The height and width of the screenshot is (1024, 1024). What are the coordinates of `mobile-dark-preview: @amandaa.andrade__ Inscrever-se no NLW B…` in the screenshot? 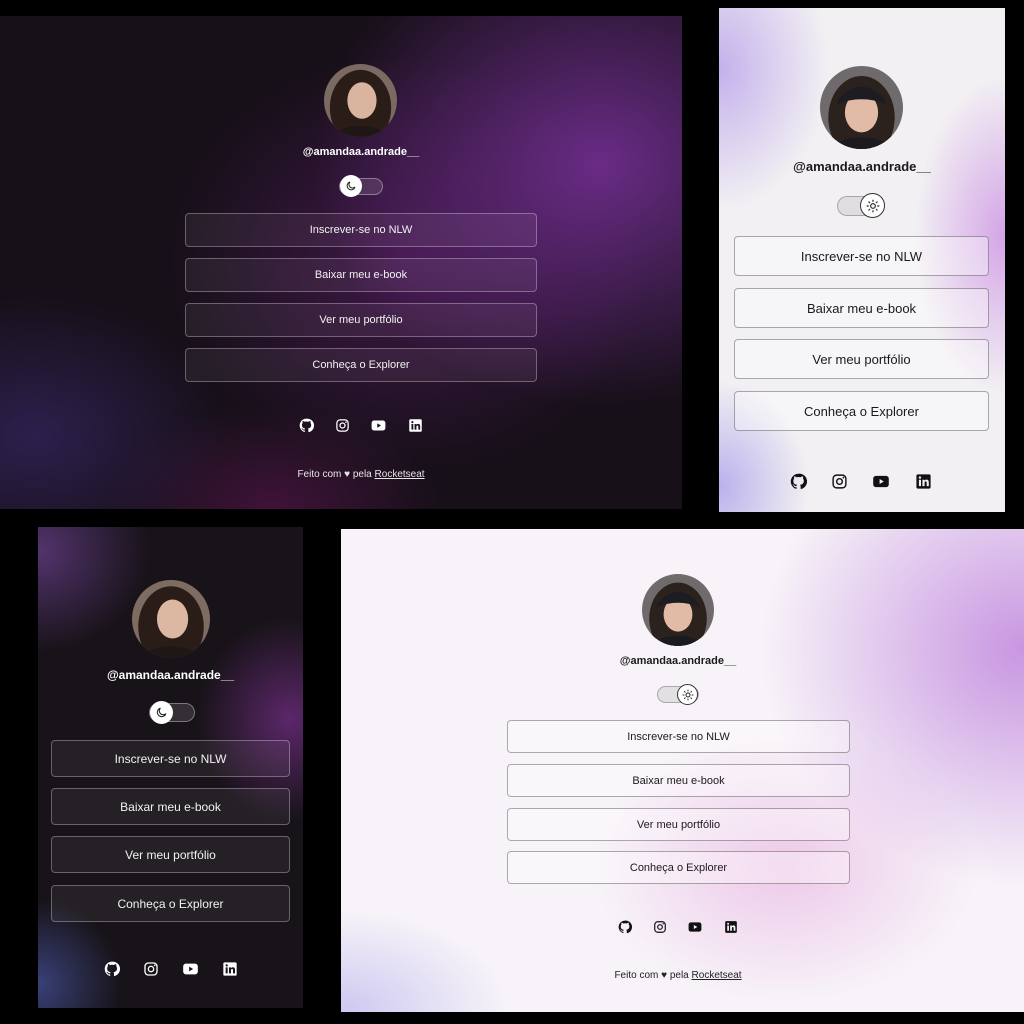 It's located at (170, 767).